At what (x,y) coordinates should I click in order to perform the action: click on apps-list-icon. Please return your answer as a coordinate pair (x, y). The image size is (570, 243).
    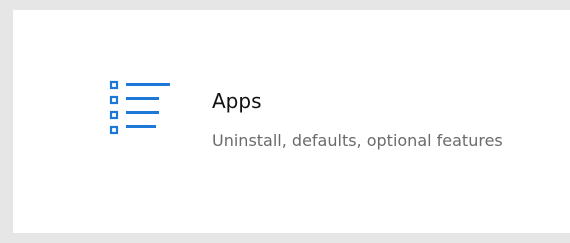
    Looking at the image, I should click on (139, 112).